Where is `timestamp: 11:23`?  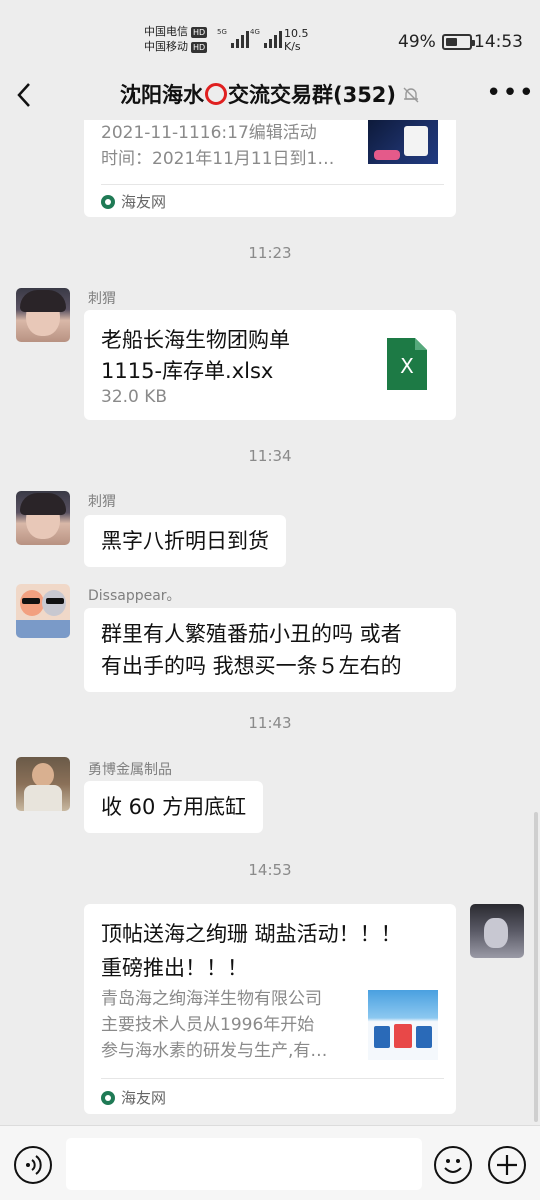
timestamp: 11:23 is located at coordinates (270, 253).